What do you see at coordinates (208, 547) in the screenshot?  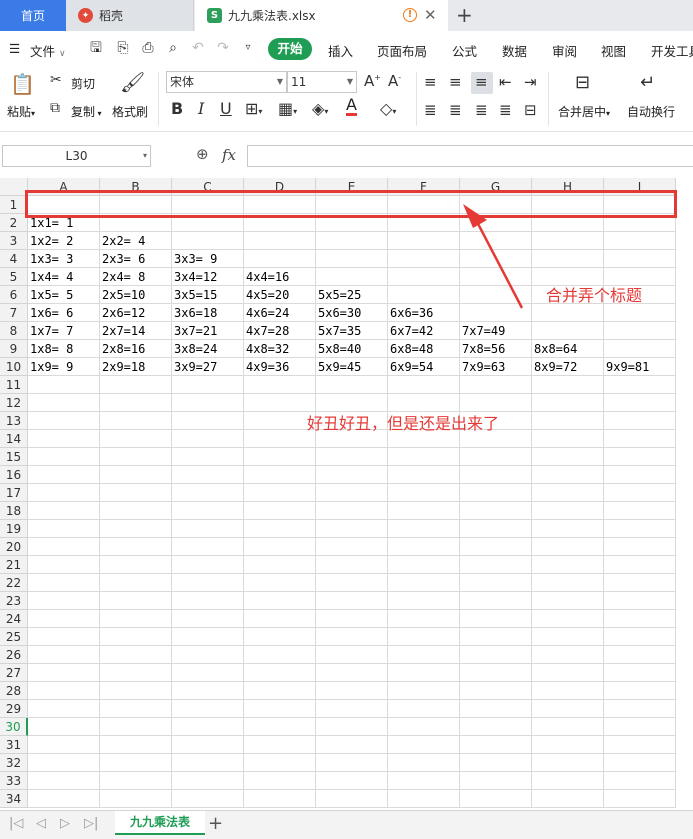 I see `cell-c20` at bounding box center [208, 547].